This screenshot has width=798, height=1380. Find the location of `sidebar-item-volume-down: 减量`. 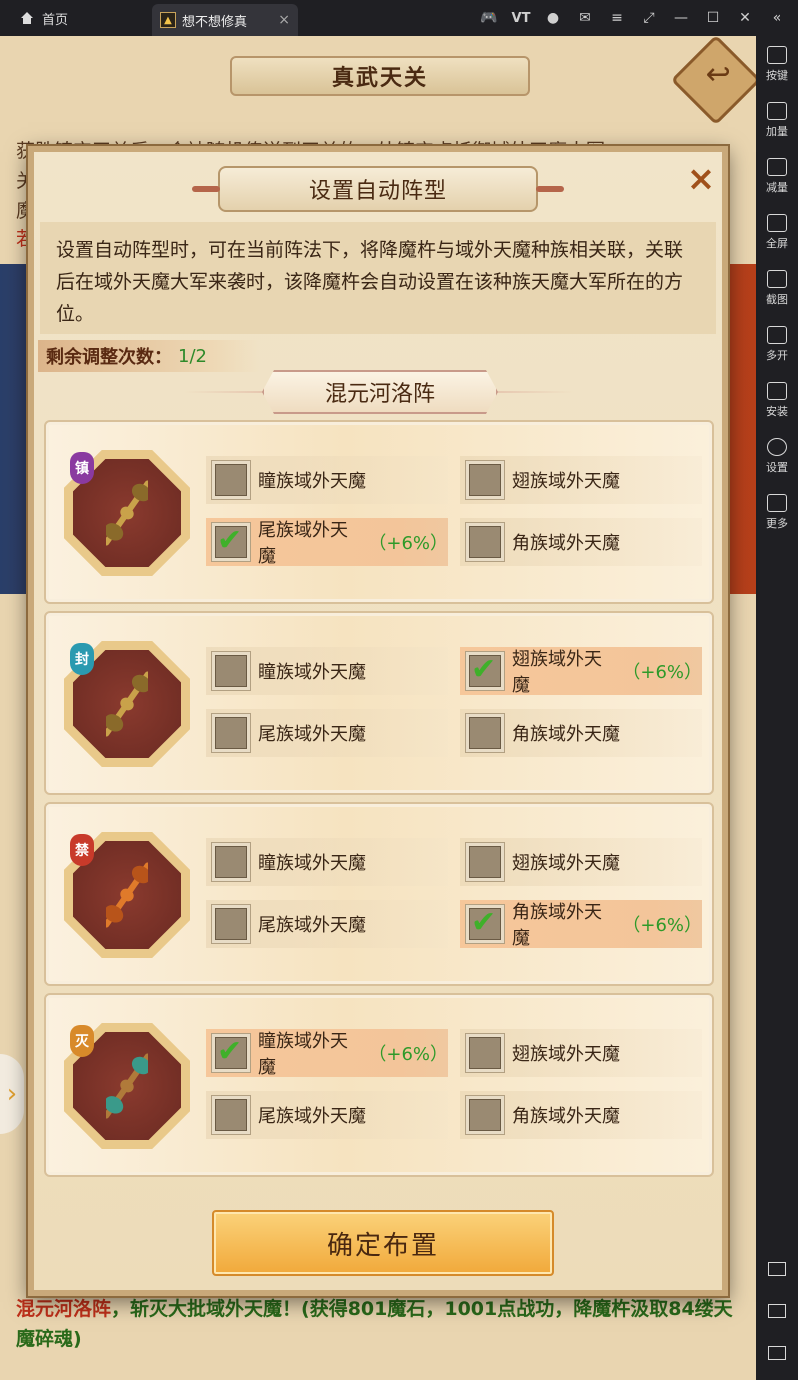

sidebar-item-volume-down: 减量 is located at coordinates (777, 176).